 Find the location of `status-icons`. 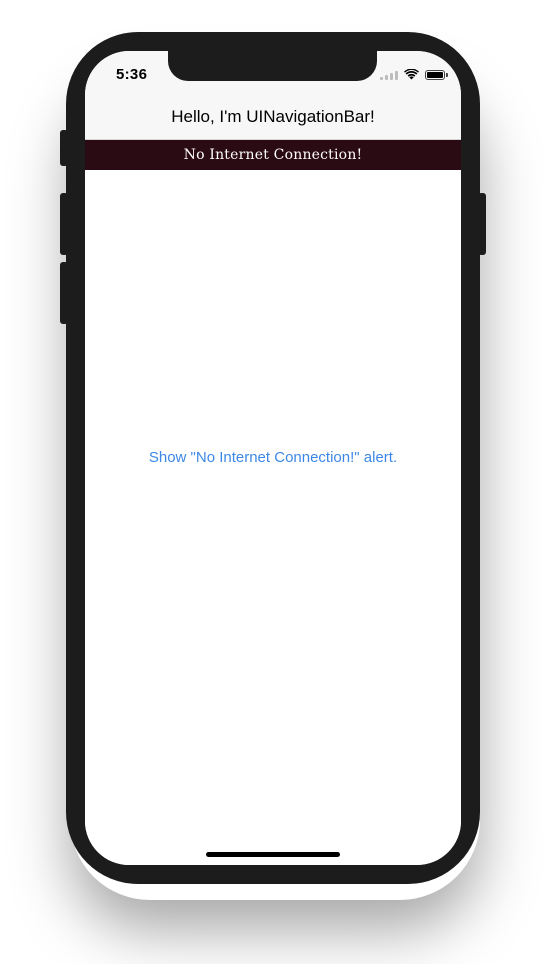

status-icons is located at coordinates (414, 74).